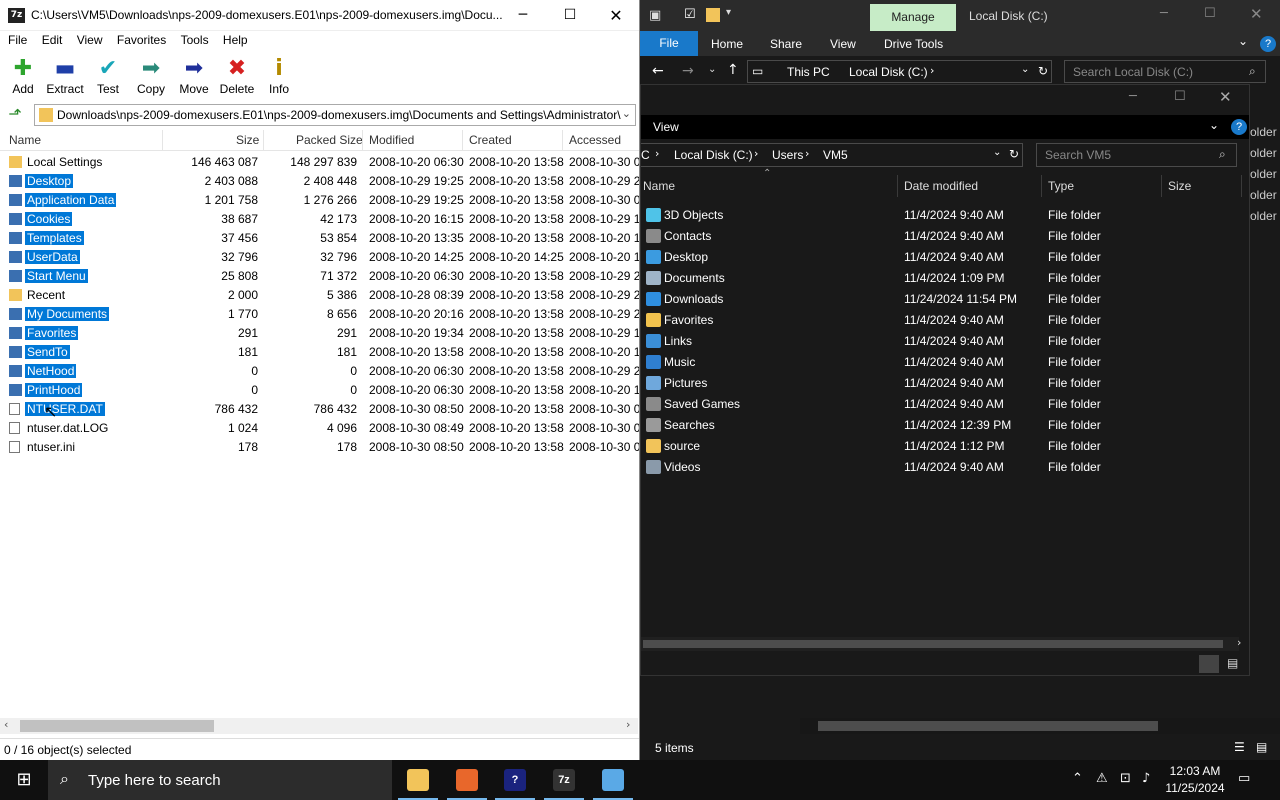 Image resolution: width=1280 pixels, height=800 pixels. Describe the element at coordinates (690, 14) in the screenshot. I see `properties-icon: ☑` at that location.